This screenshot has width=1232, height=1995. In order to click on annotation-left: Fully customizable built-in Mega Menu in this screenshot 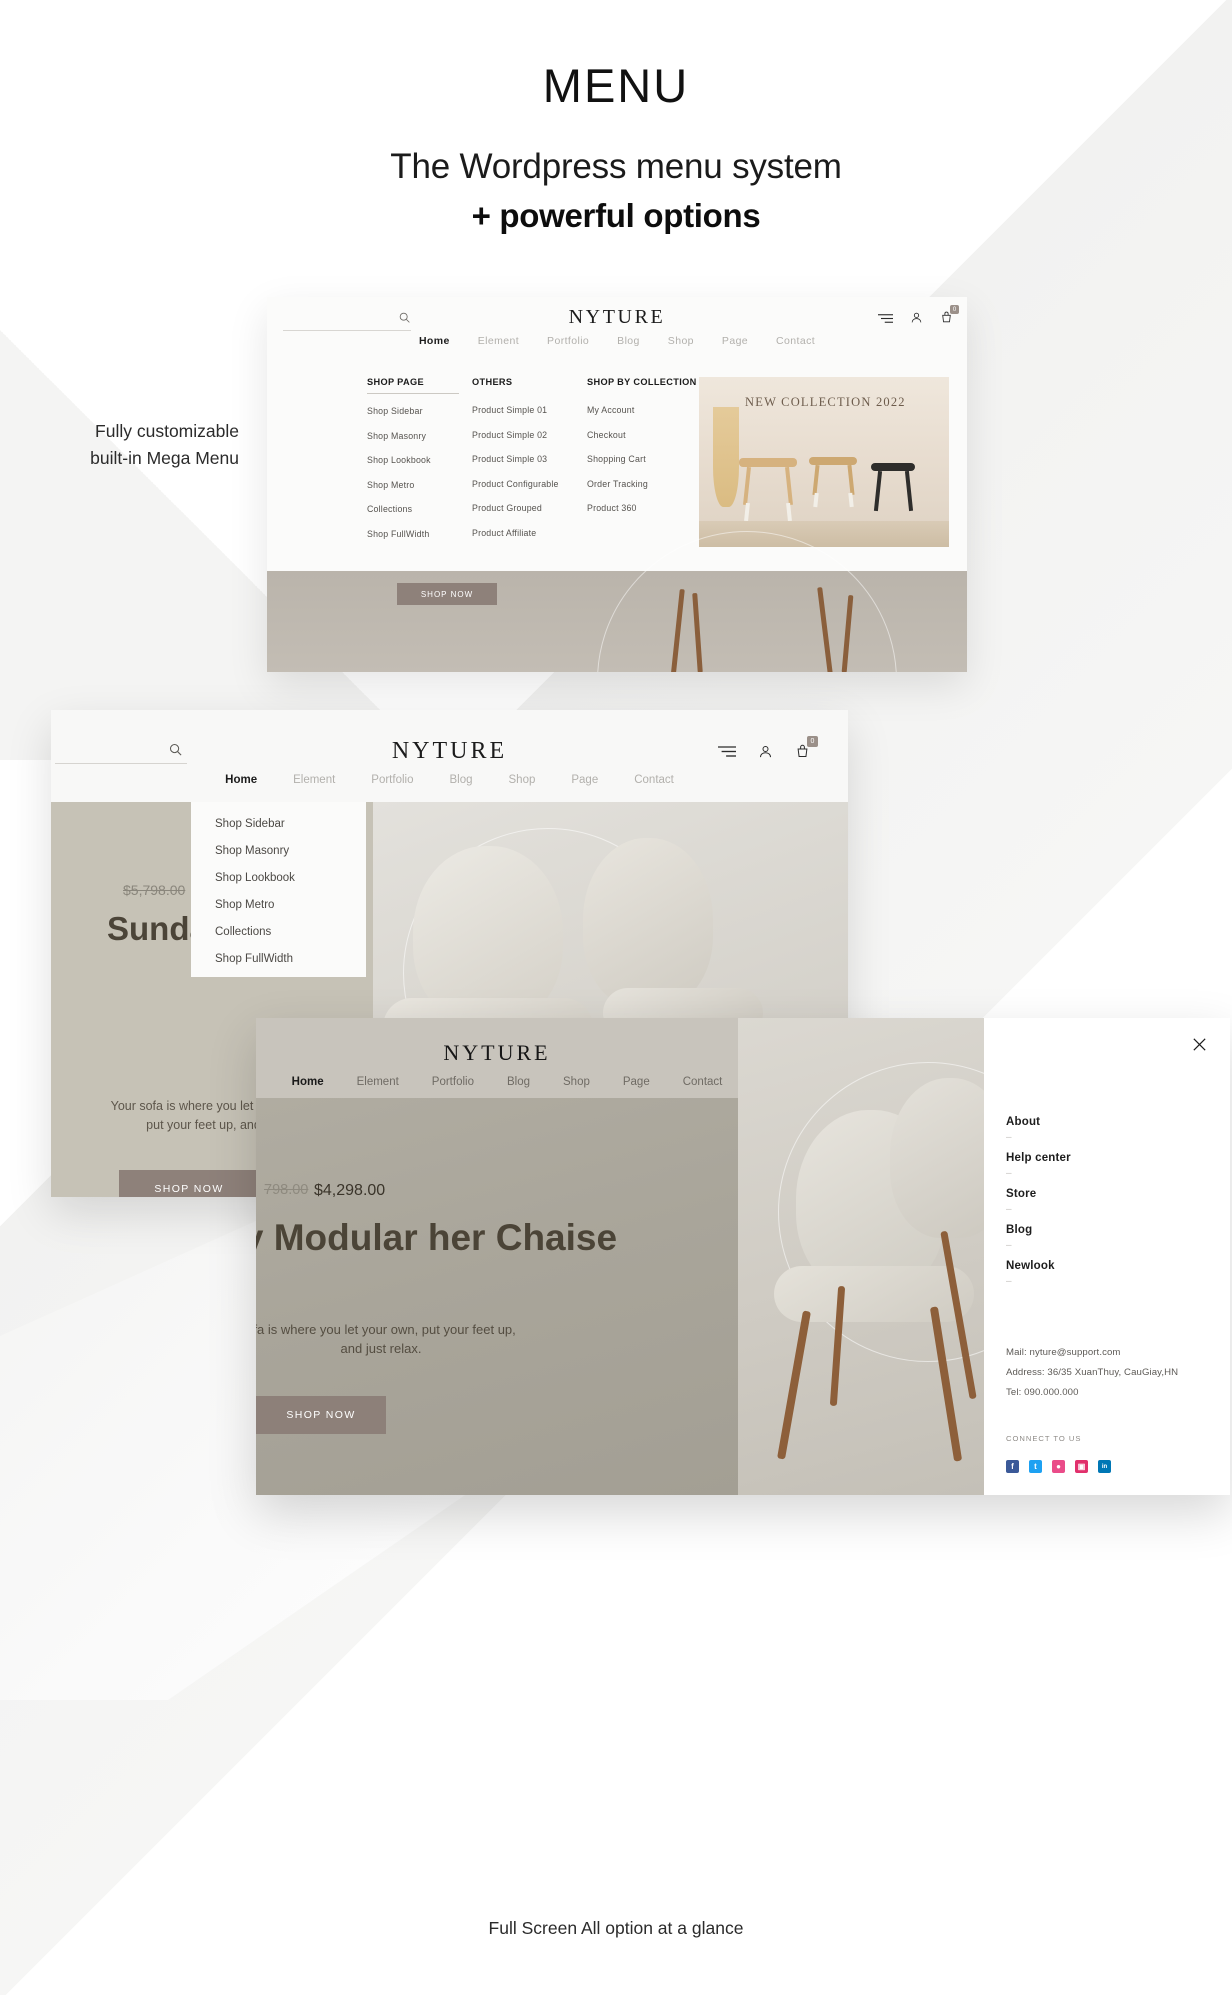, I will do `click(164, 444)`.